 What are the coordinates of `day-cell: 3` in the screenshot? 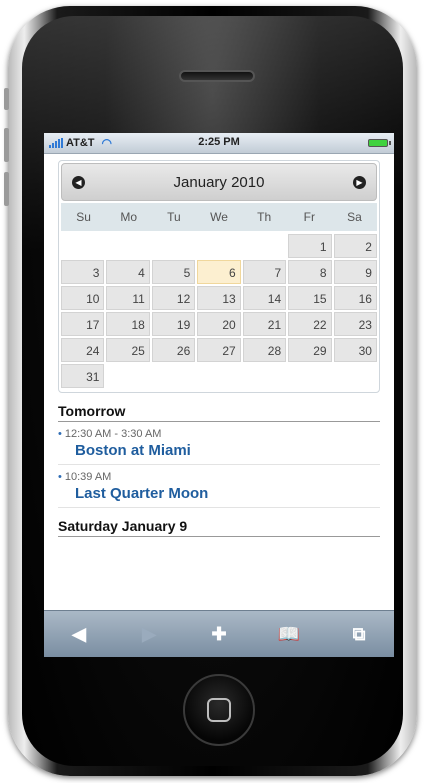 It's located at (83, 272).